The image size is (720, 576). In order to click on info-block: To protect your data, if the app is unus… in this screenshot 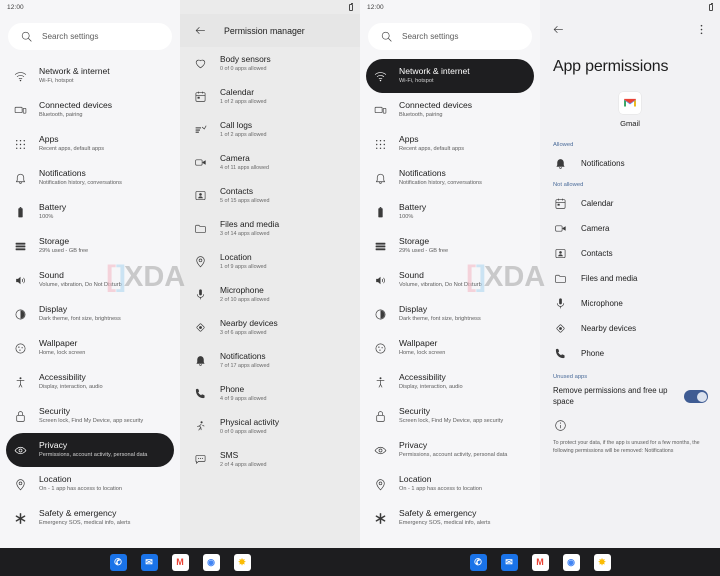, I will do `click(630, 433)`.